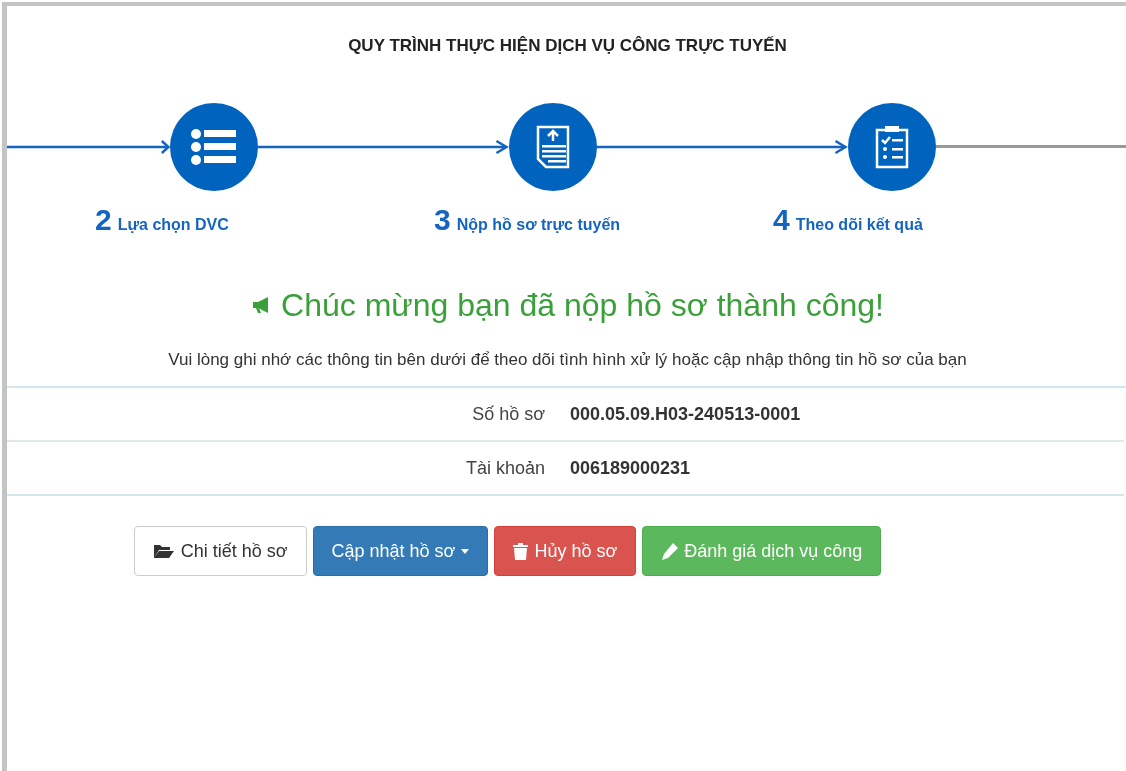 The width and height of the screenshot is (1126, 771). I want to click on step-number: 2, so click(103, 219).